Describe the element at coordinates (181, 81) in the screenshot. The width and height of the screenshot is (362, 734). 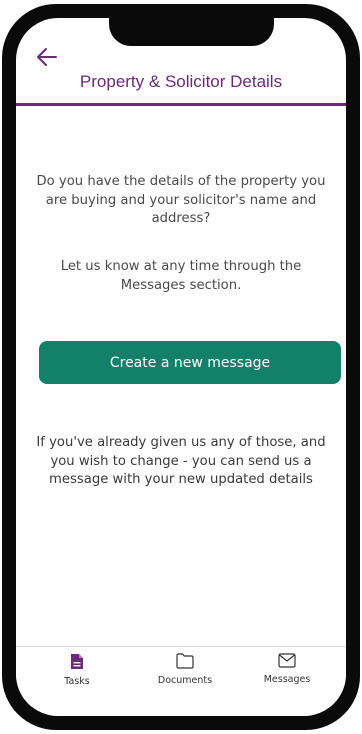
I see `page-title: Property & Solicitor Details` at that location.